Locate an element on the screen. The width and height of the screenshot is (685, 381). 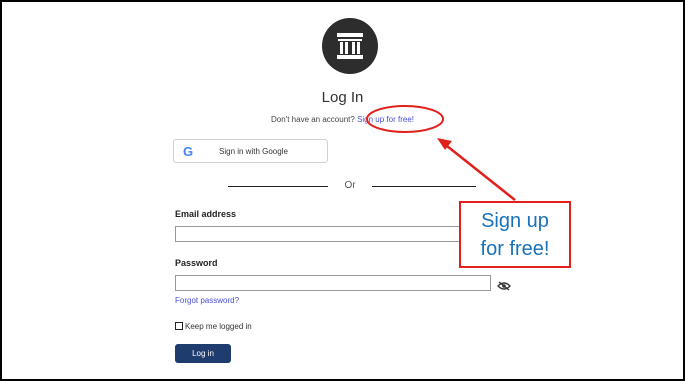
annotation-overlay is located at coordinates (441, 153).